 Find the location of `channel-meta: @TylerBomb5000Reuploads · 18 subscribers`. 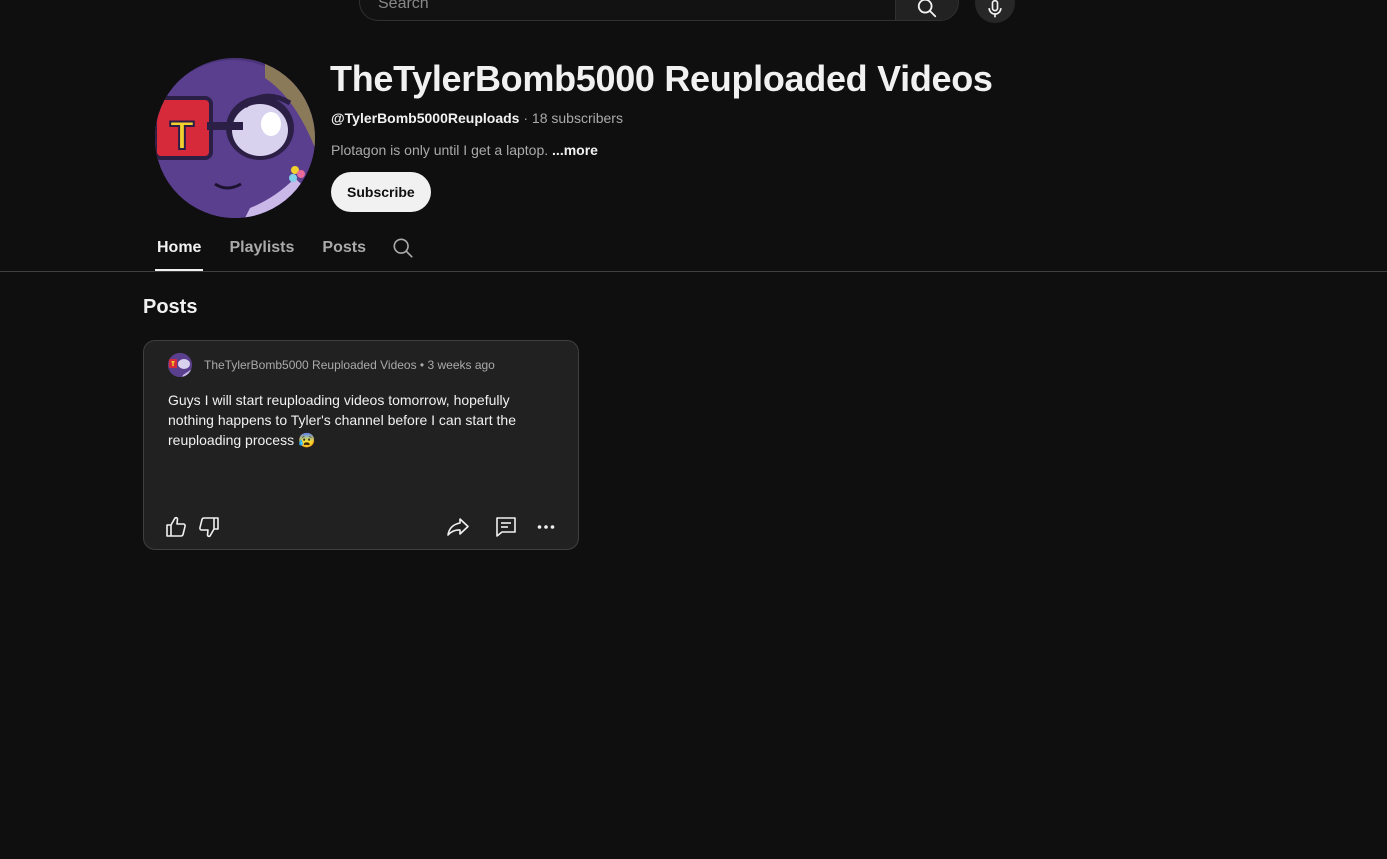

channel-meta: @TylerBomb5000Reuploads · 18 subscribers is located at coordinates (477, 118).